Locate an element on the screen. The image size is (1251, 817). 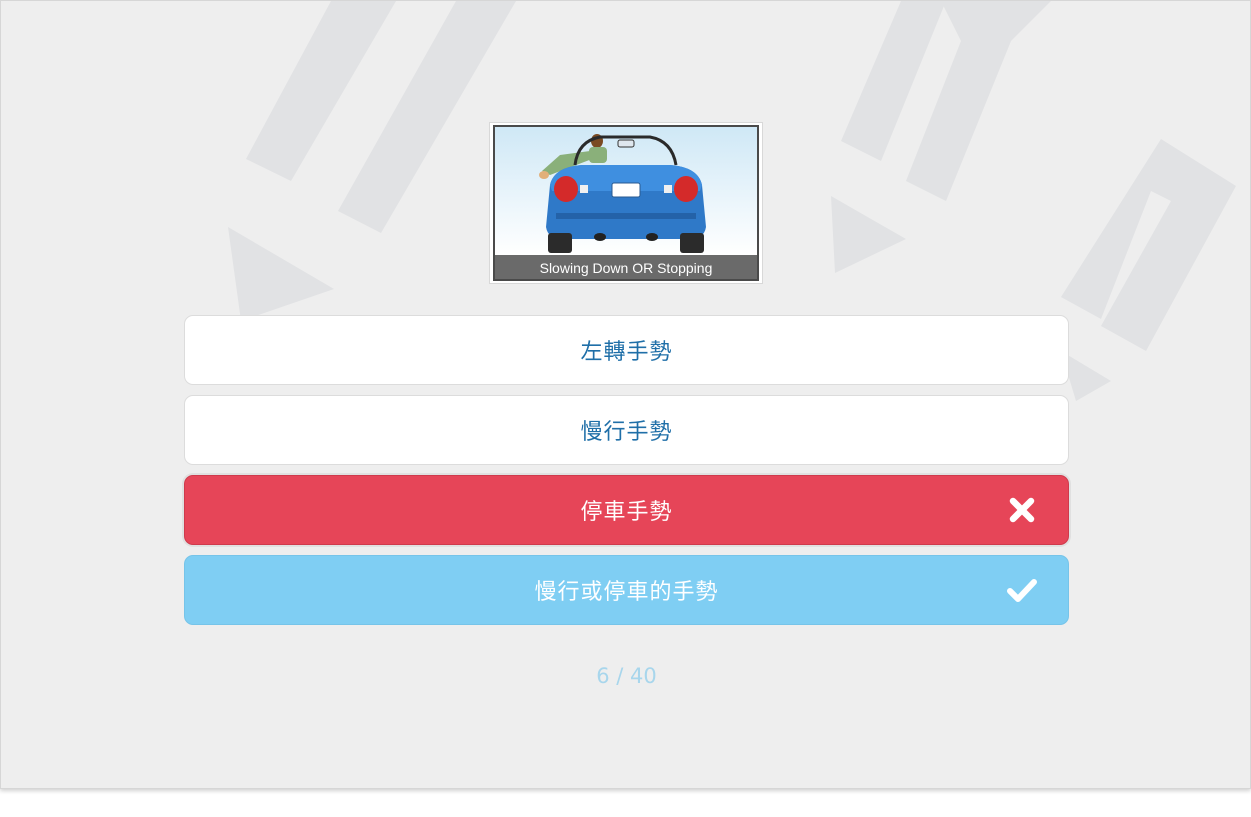
close-icon is located at coordinates (1022, 510).